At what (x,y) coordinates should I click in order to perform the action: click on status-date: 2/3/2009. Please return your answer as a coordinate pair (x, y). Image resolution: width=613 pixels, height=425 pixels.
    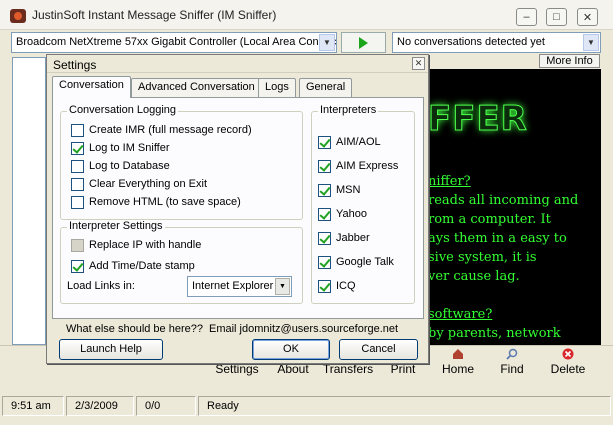
    Looking at the image, I should click on (100, 406).